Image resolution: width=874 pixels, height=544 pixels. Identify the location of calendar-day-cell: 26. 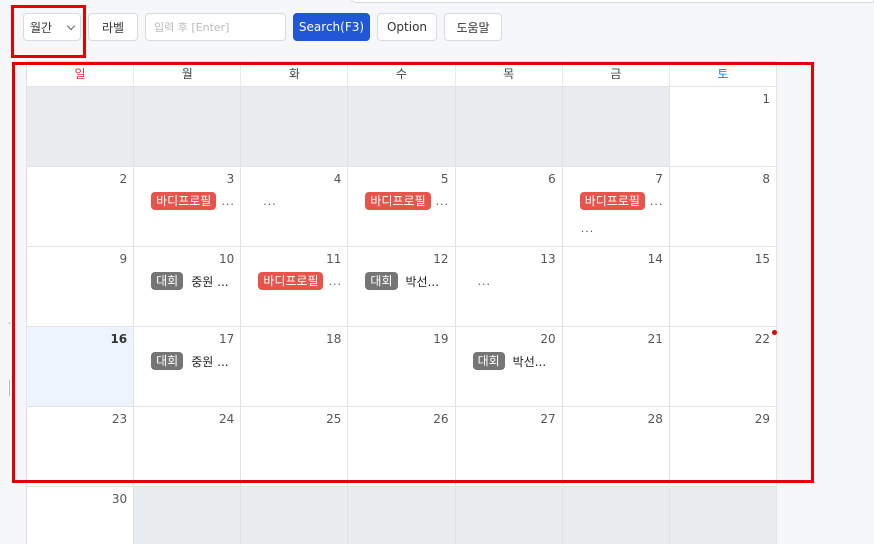
(402, 447).